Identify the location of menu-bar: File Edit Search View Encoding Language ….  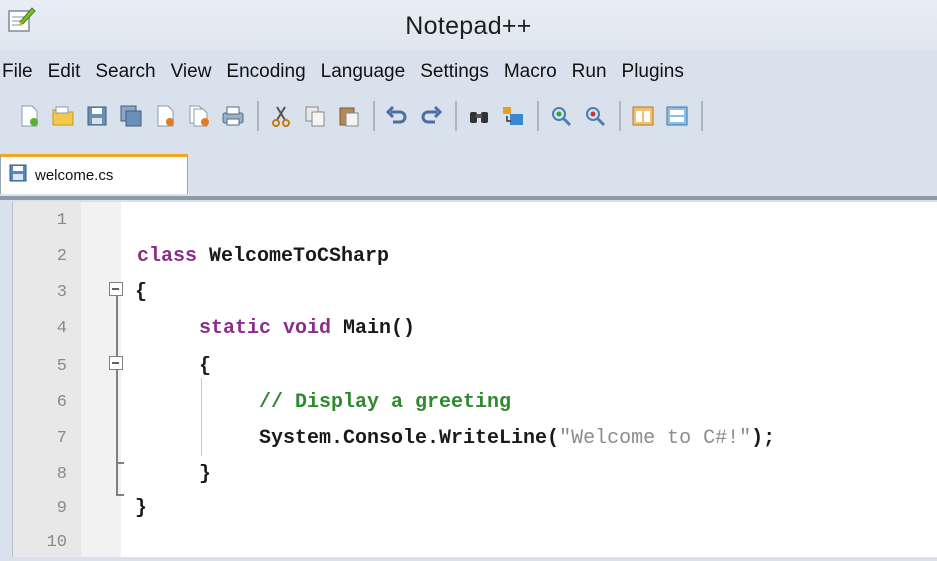
(468, 72).